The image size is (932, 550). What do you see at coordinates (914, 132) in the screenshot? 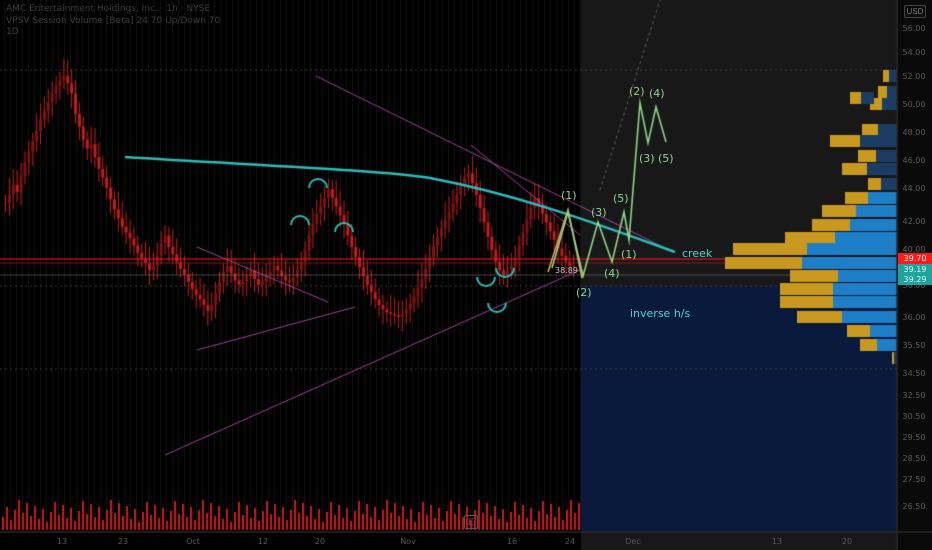
I see `y-tick-label: 48.00` at bounding box center [914, 132].